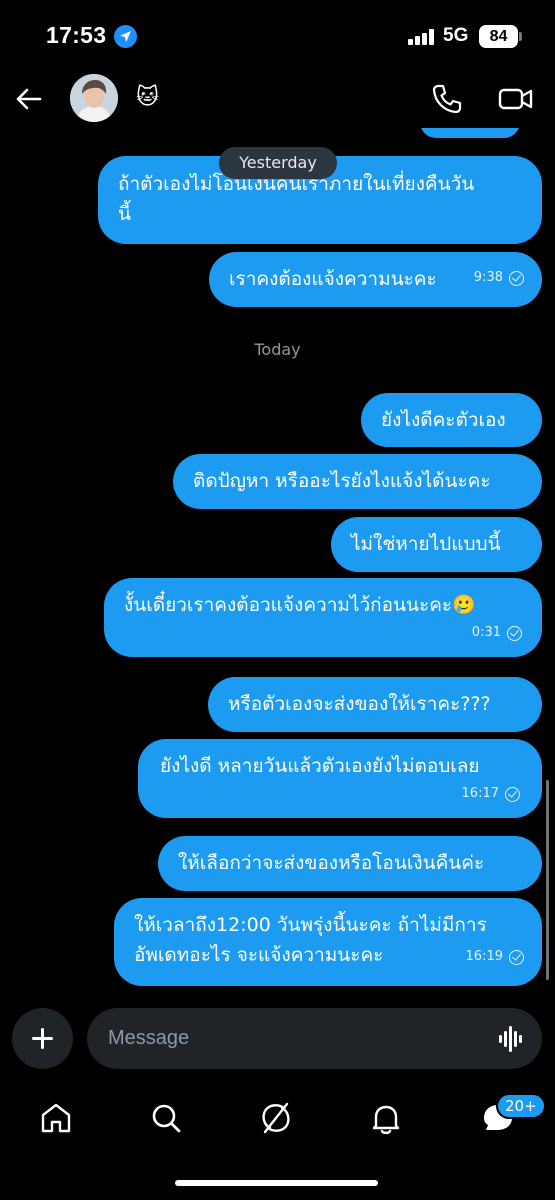 The height and width of the screenshot is (1200, 555). What do you see at coordinates (29, 99) in the screenshot?
I see `back-arrow-icon` at bounding box center [29, 99].